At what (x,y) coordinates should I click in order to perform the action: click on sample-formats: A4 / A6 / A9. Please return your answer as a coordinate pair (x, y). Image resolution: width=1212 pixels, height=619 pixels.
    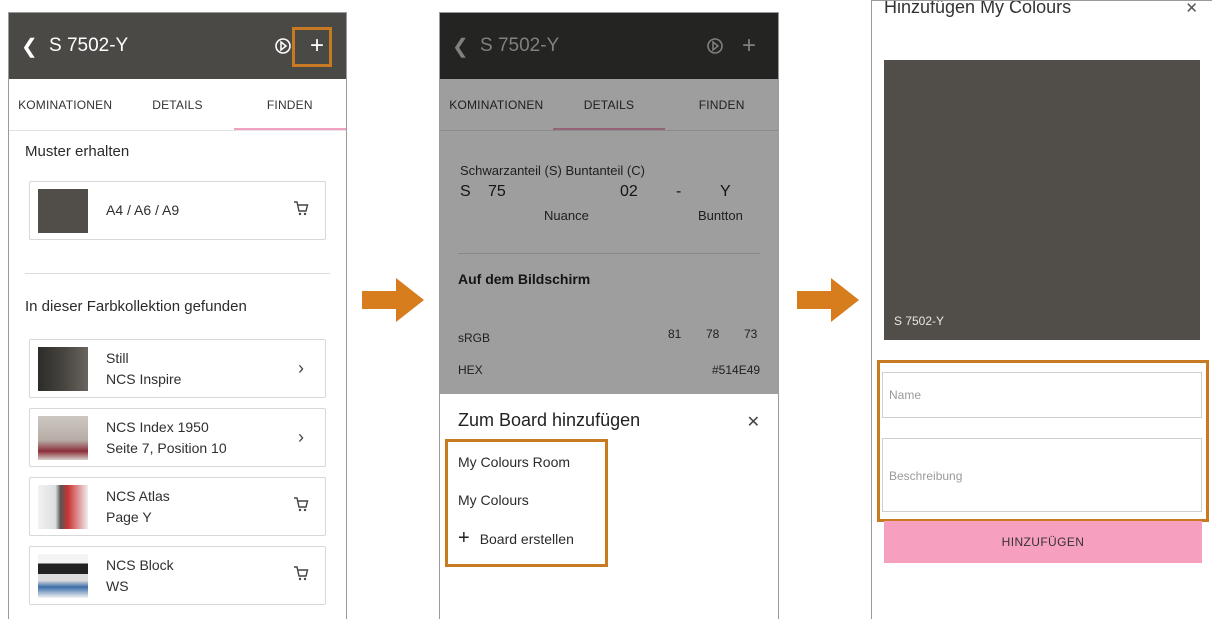
    Looking at the image, I should click on (143, 210).